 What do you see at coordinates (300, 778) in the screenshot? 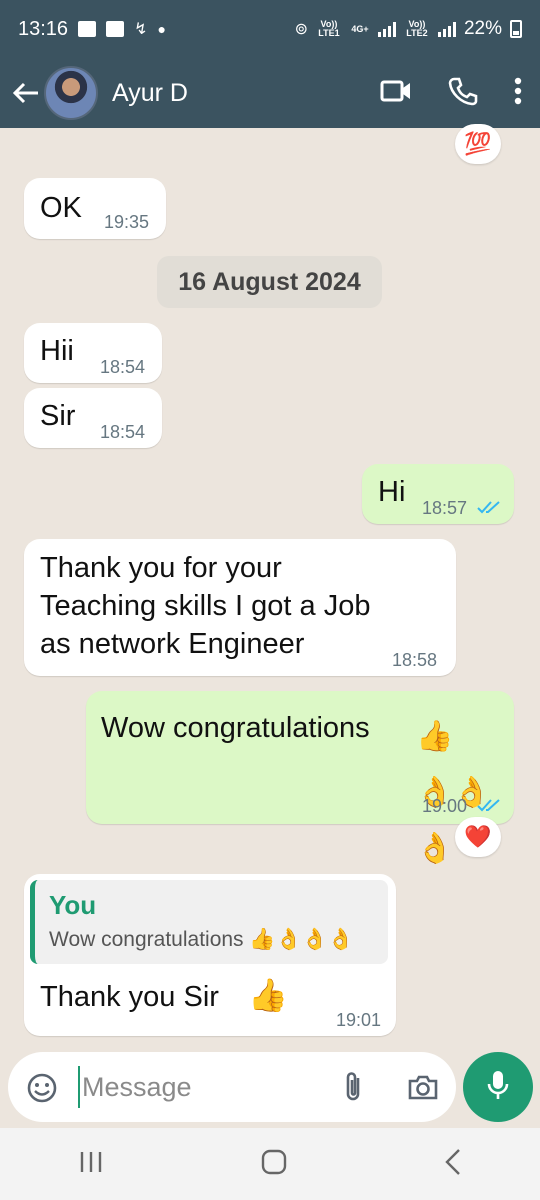
I see `message-bubble-out: Wow congratulations 👍 👌👌👌 19:00` at bounding box center [300, 778].